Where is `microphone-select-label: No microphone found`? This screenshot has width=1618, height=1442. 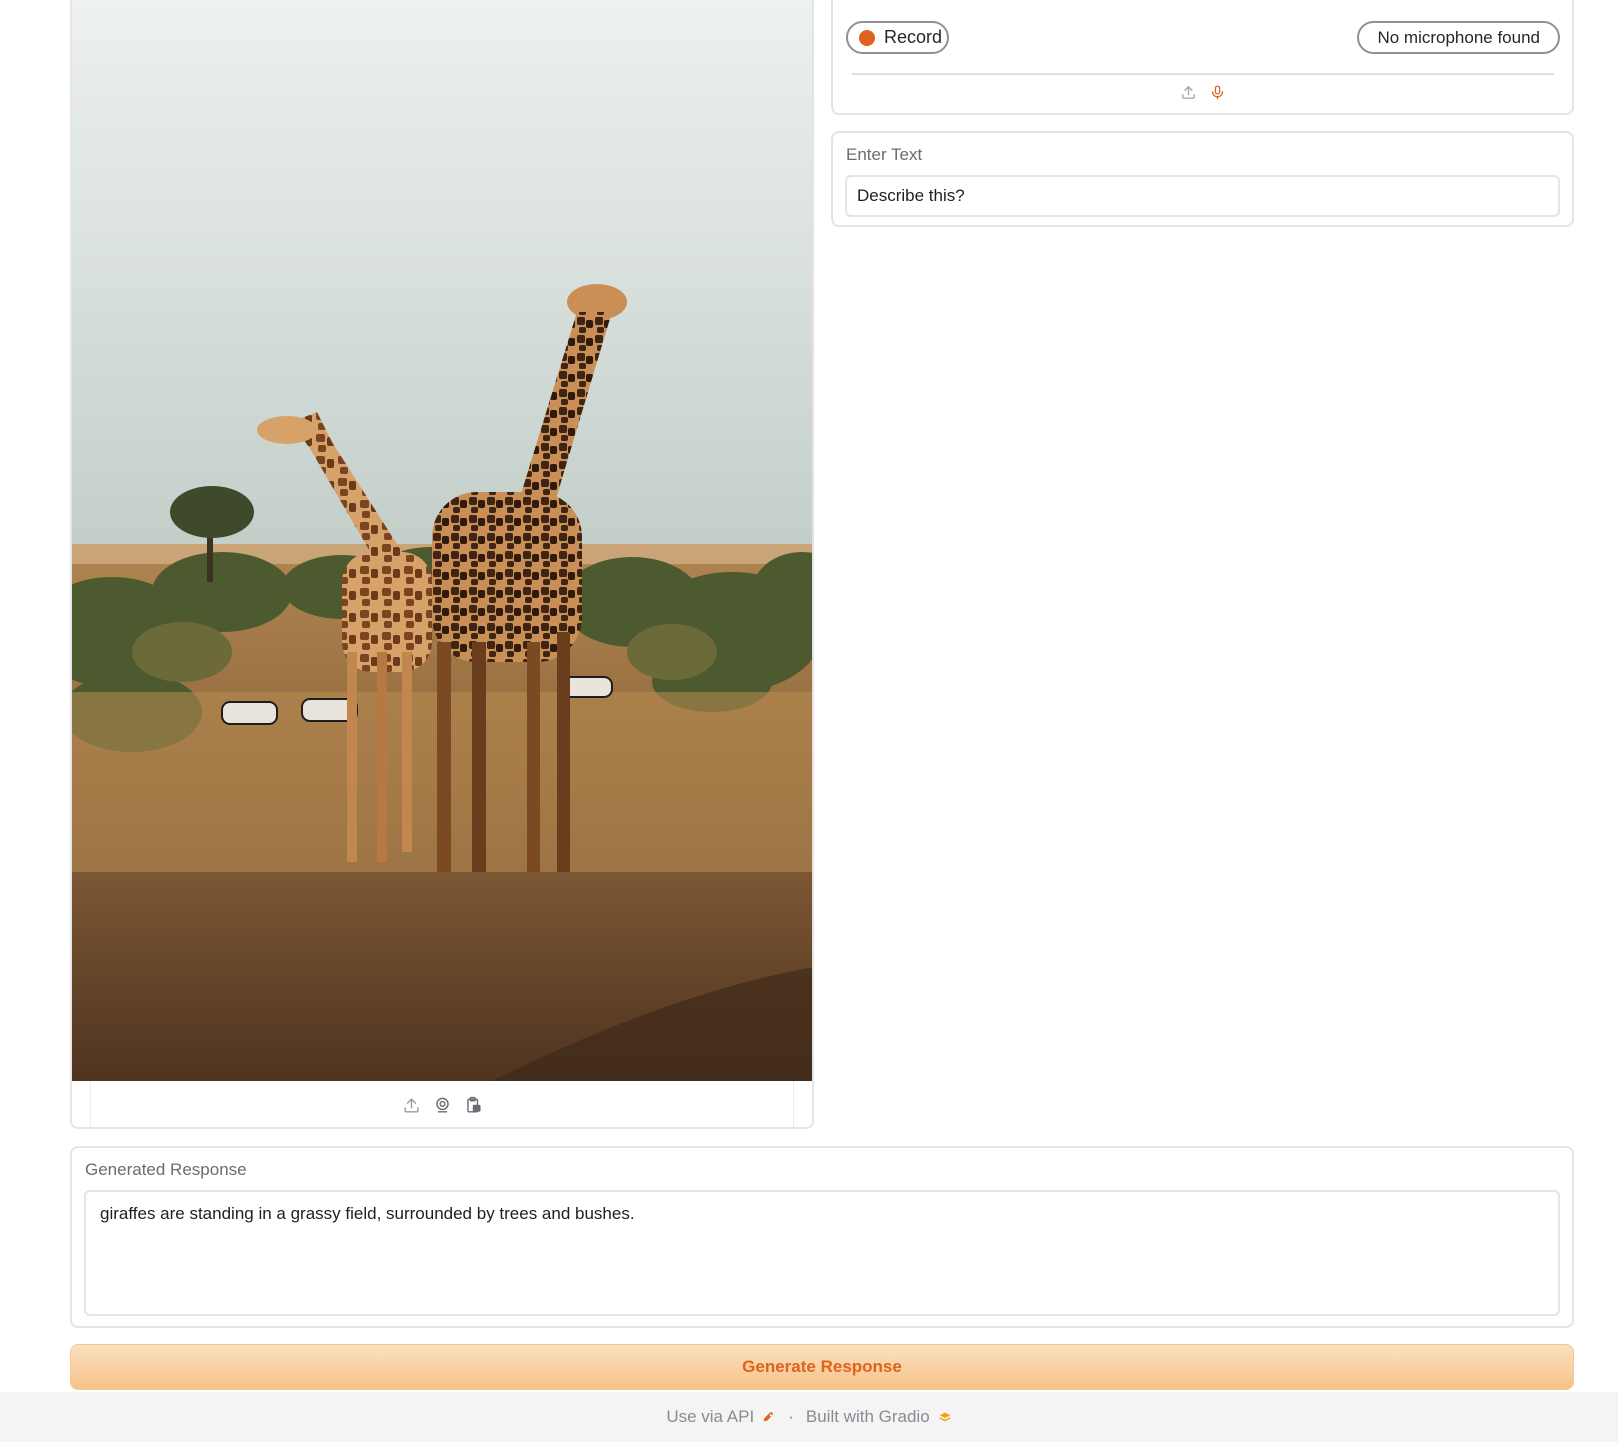
microphone-select-label: No microphone found is located at coordinates (1458, 37).